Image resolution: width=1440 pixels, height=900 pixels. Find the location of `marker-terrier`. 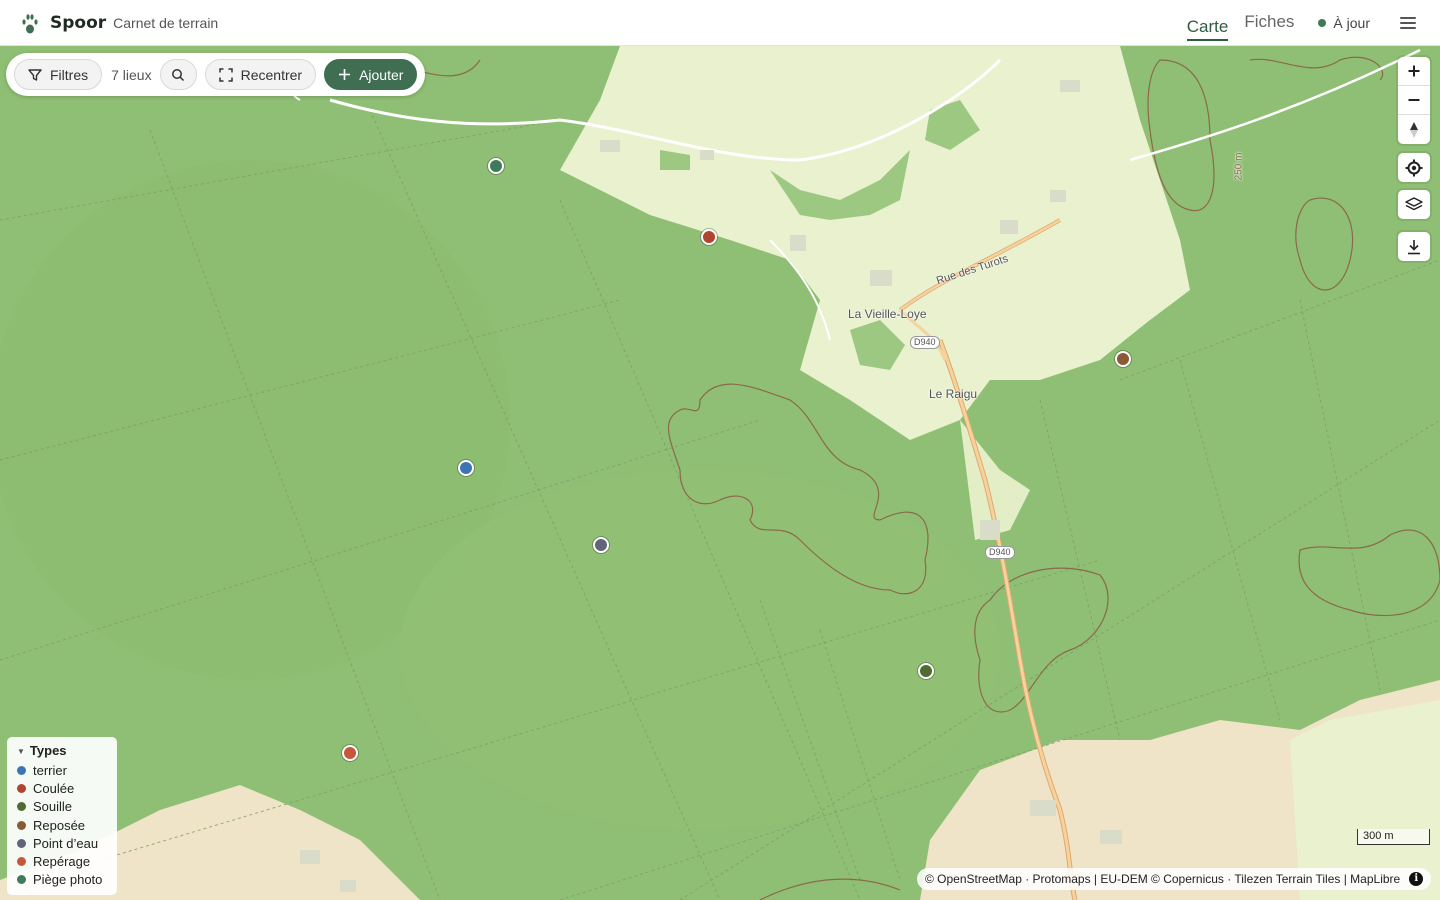

marker-terrier is located at coordinates (466, 468).